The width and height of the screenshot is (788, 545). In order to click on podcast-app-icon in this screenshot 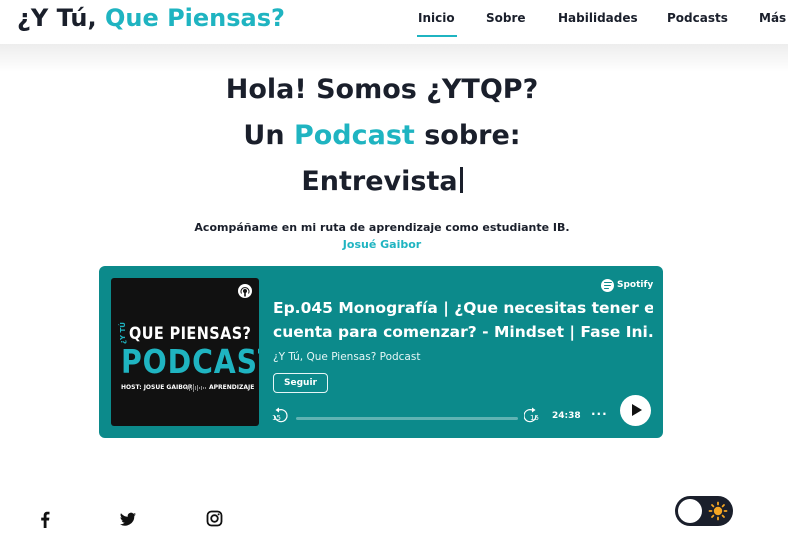, I will do `click(245, 291)`.